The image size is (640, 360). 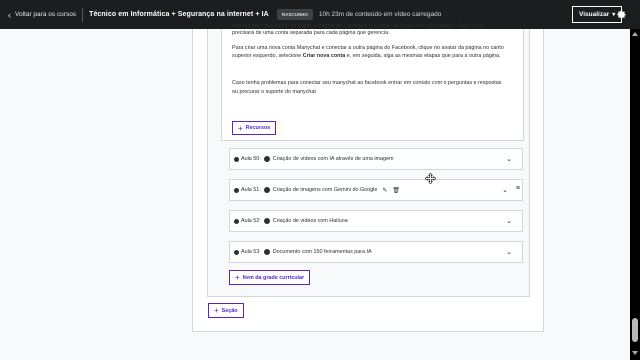 What do you see at coordinates (251, 252) in the screenshot?
I see `lecture-number: Aula 53:` at bounding box center [251, 252].